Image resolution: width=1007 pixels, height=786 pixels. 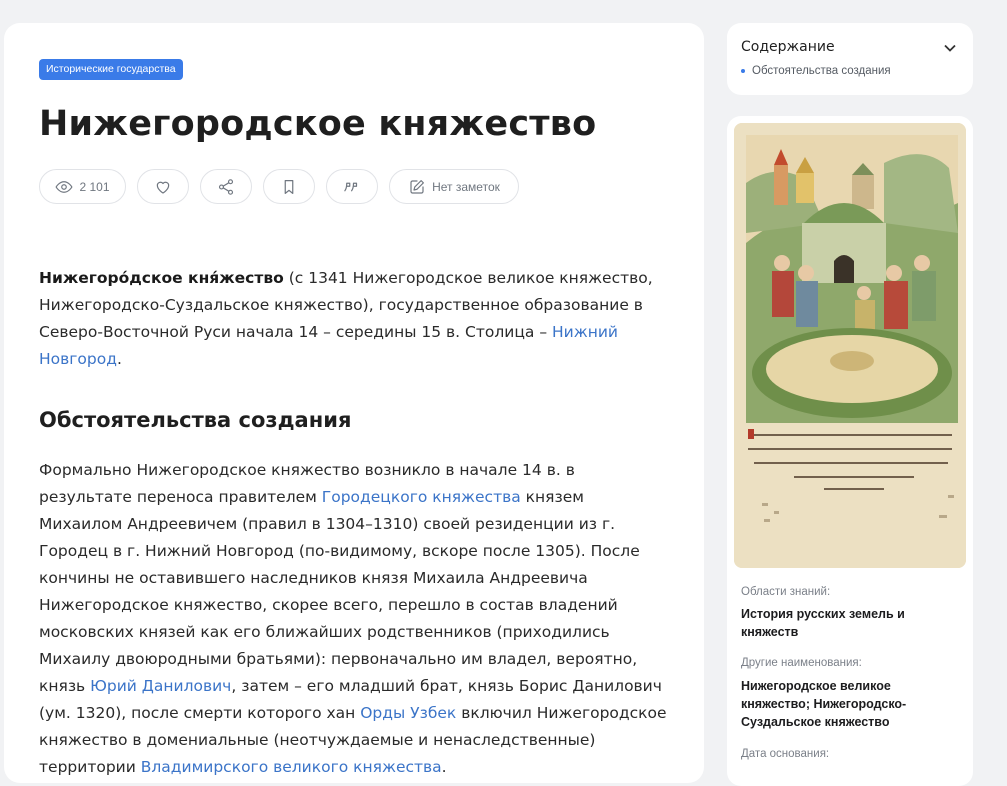 I want to click on field-label-knowledge-area: Области знаний:, so click(x=786, y=592).